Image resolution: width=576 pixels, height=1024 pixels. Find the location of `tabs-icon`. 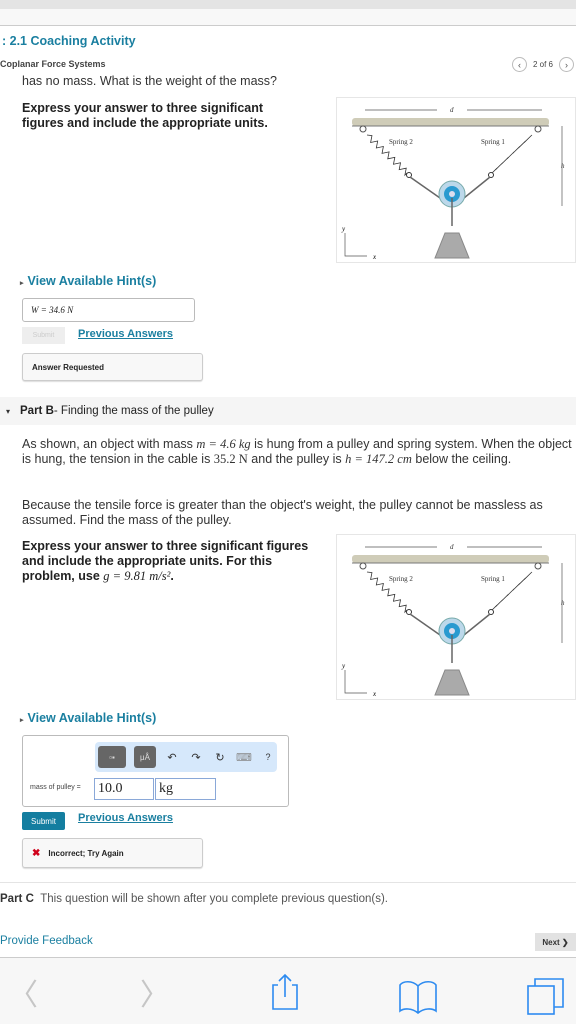

tabs-icon is located at coordinates (546, 996).